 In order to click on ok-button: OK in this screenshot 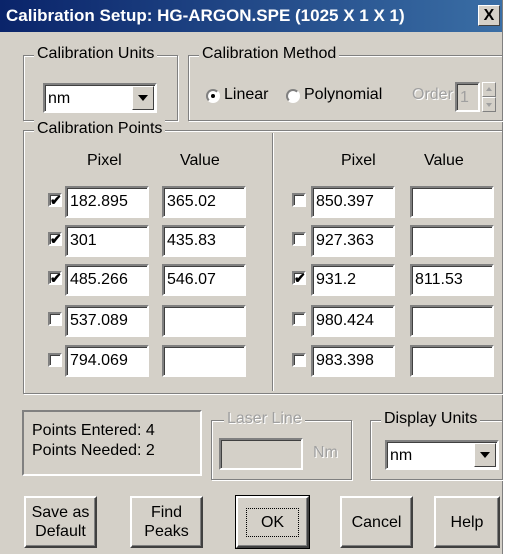, I will do `click(272, 522)`.